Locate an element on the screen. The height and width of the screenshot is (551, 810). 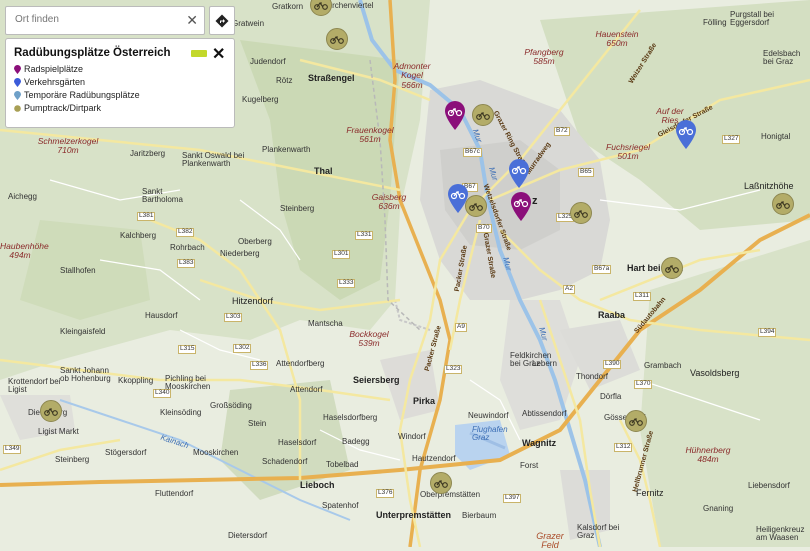
town-label: Hitzendorf is located at coordinates (253, 301).